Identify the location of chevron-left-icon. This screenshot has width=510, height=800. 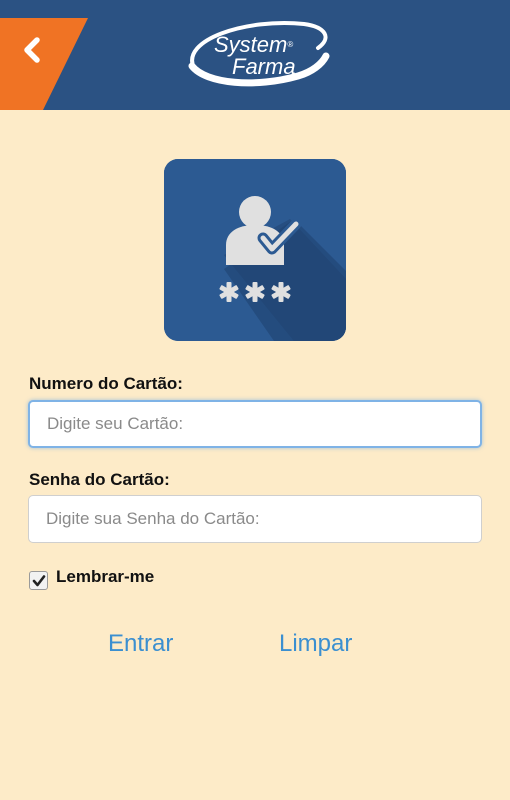
(44, 64).